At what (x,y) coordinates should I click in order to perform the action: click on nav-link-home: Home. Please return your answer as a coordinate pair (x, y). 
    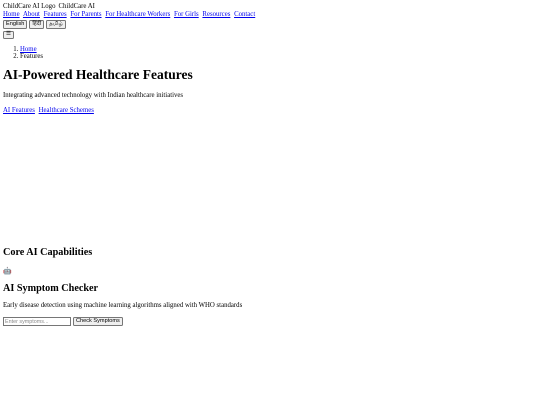
    Looking at the image, I should click on (11, 14).